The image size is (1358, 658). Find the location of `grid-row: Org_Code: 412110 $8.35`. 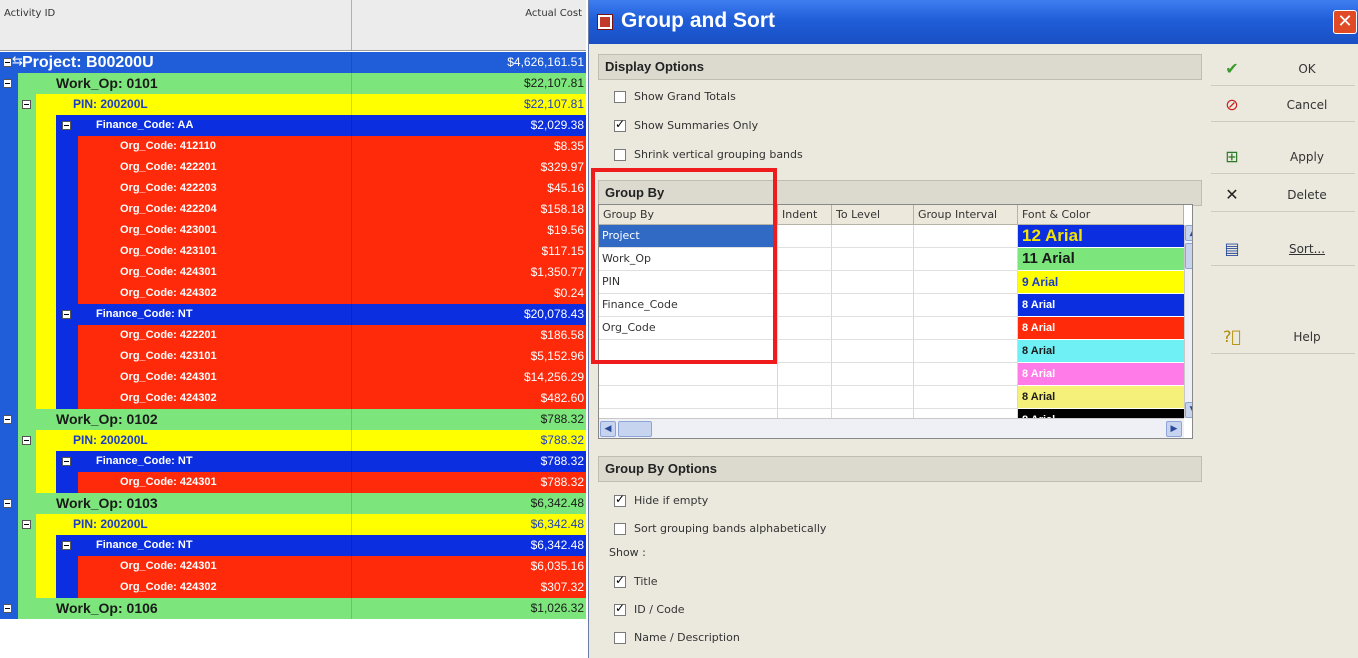

grid-row: Org_Code: 412110 $8.35 is located at coordinates (293, 146).